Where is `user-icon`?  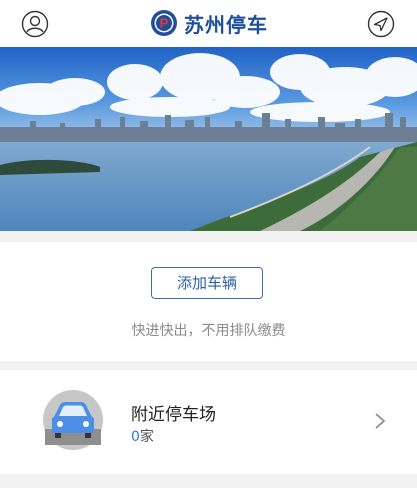
user-icon is located at coordinates (35, 24).